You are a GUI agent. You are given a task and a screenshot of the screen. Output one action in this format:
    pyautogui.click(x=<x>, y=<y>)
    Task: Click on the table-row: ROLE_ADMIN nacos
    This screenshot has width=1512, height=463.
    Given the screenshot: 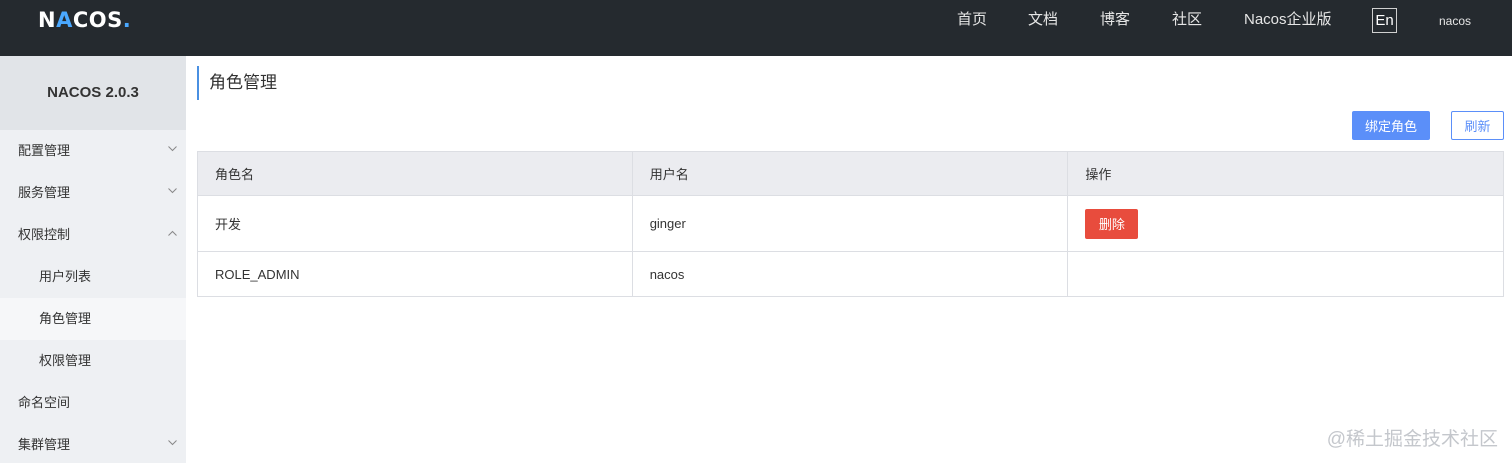 What is the action you would take?
    pyautogui.click(x=850, y=274)
    